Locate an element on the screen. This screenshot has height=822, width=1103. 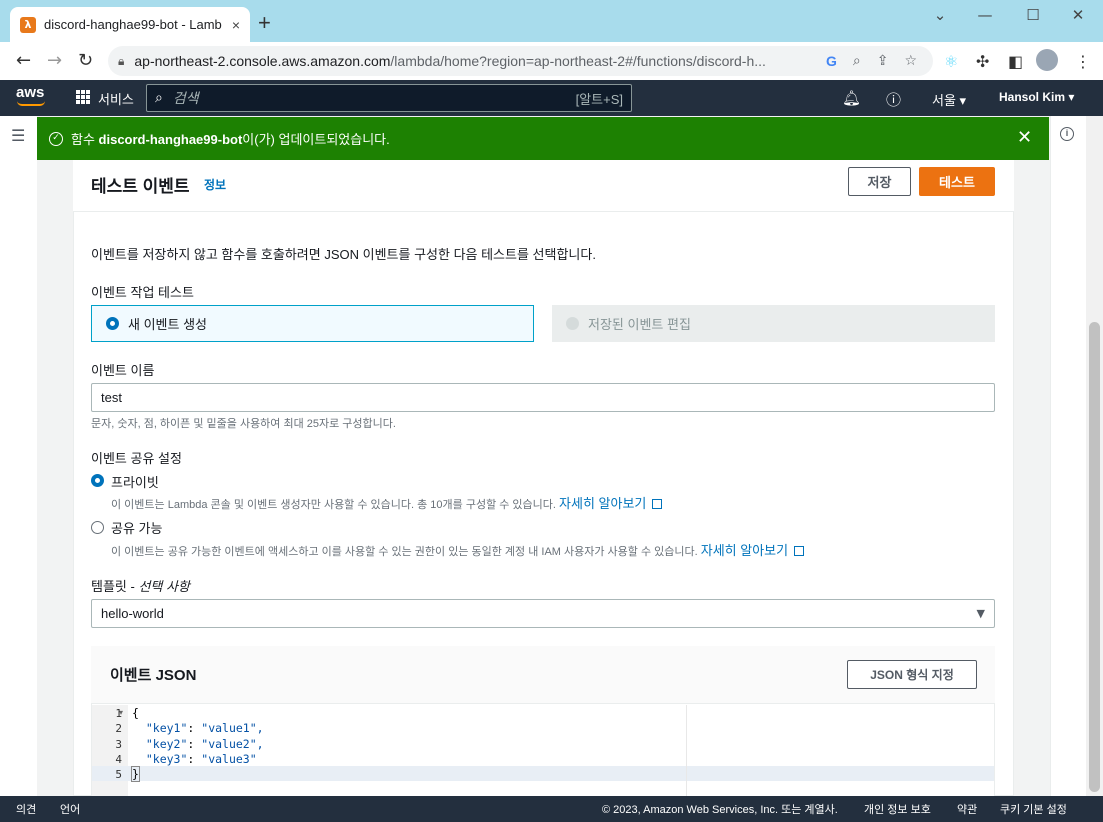
react-devtools-icon: ⚛ is located at coordinates (951, 61).